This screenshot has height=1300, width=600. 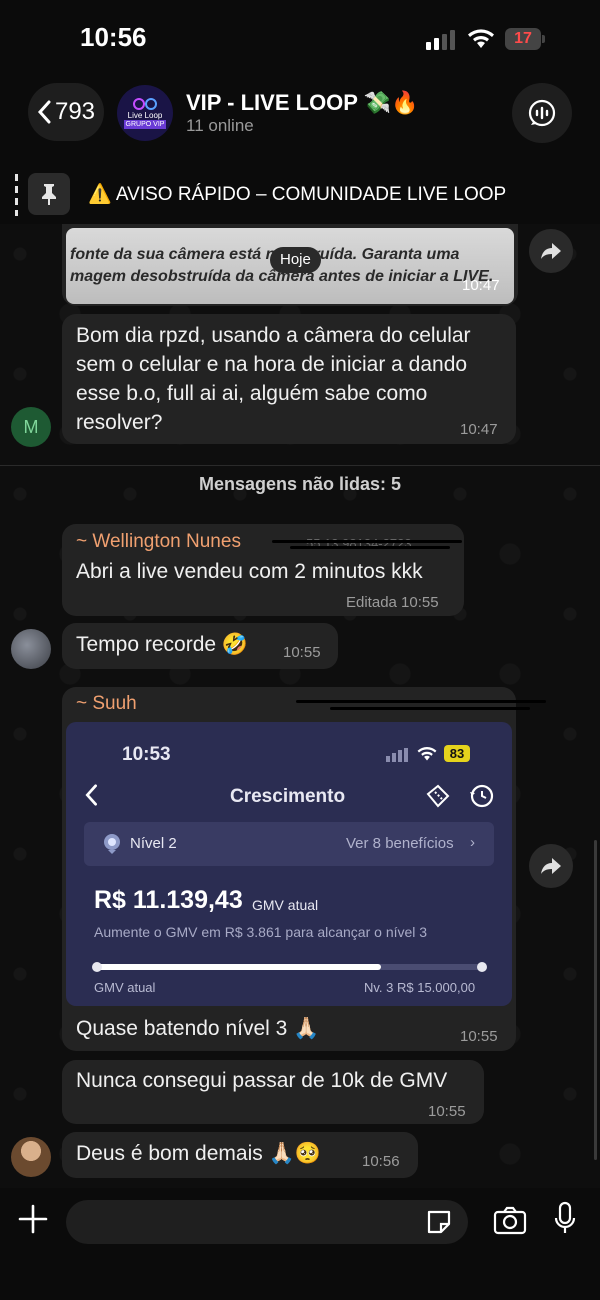 I want to click on camera-button, so click(x=510, y=1220).